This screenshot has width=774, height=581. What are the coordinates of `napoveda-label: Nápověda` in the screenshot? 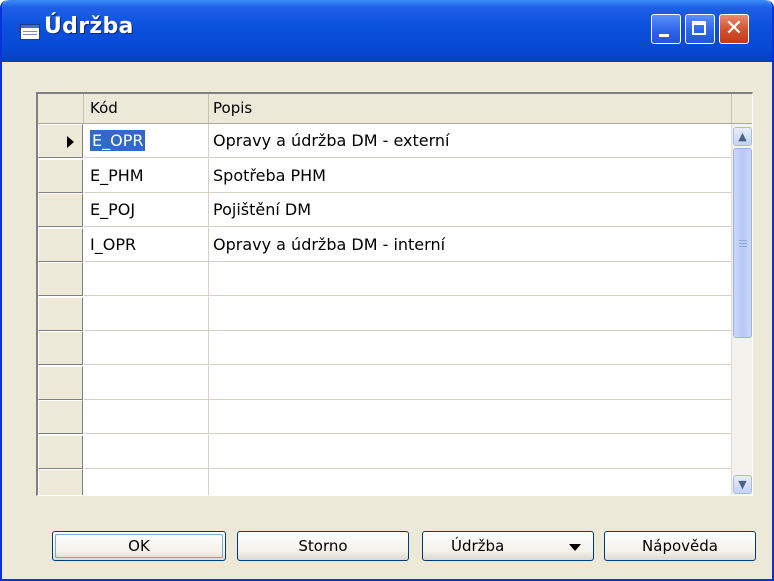 It's located at (680, 546).